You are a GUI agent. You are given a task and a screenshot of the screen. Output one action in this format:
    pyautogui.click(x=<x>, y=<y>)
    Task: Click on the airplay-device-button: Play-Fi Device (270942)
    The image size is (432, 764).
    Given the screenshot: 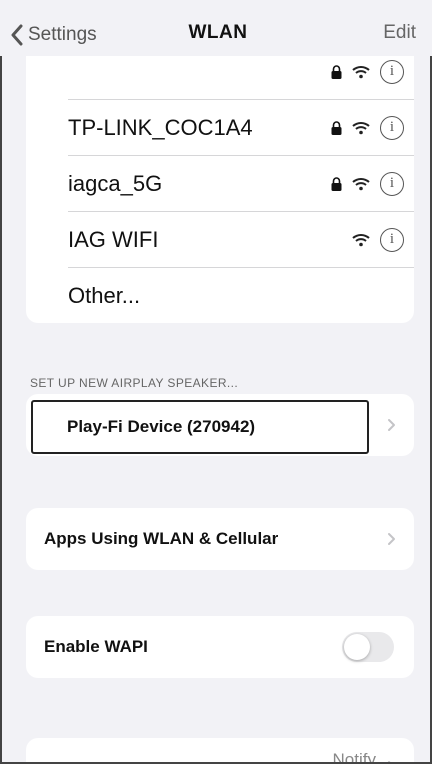 What is the action you would take?
    pyautogui.click(x=200, y=427)
    